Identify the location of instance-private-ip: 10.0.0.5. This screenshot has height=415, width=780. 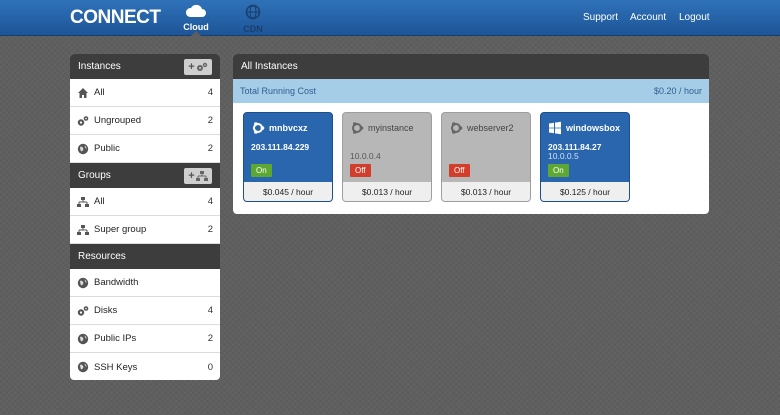
(563, 156).